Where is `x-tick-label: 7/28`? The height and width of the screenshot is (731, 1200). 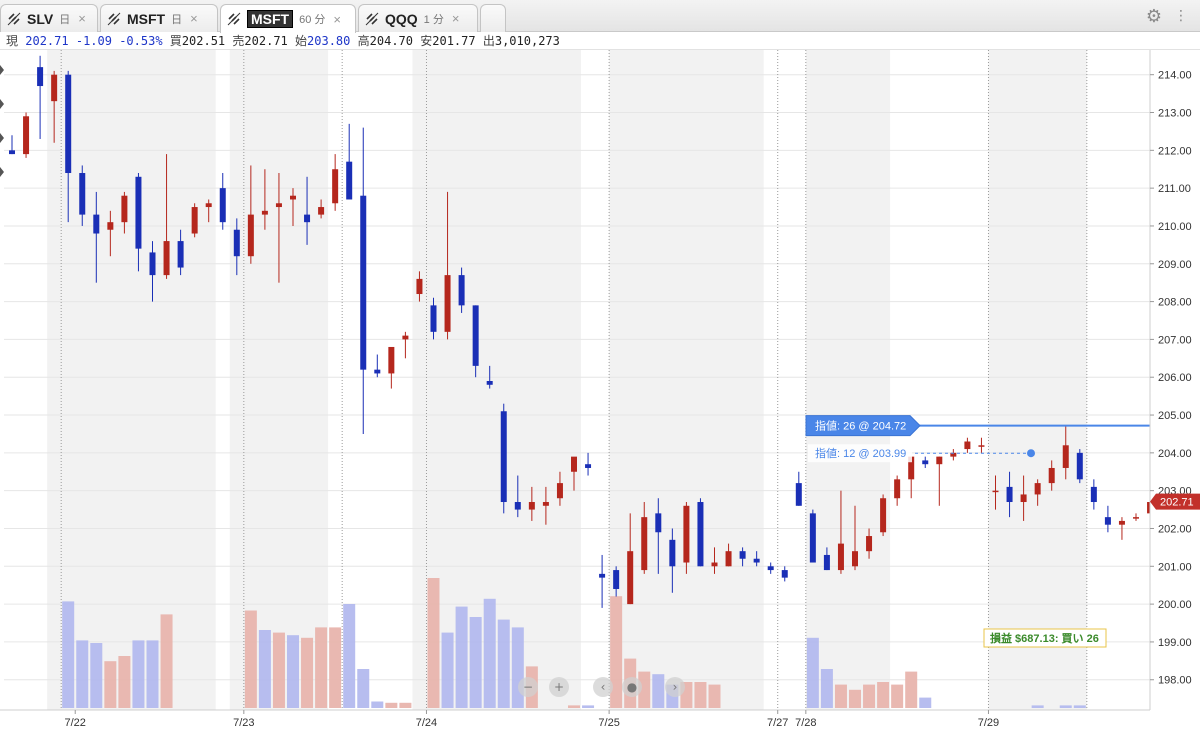 x-tick-label: 7/28 is located at coordinates (805, 723).